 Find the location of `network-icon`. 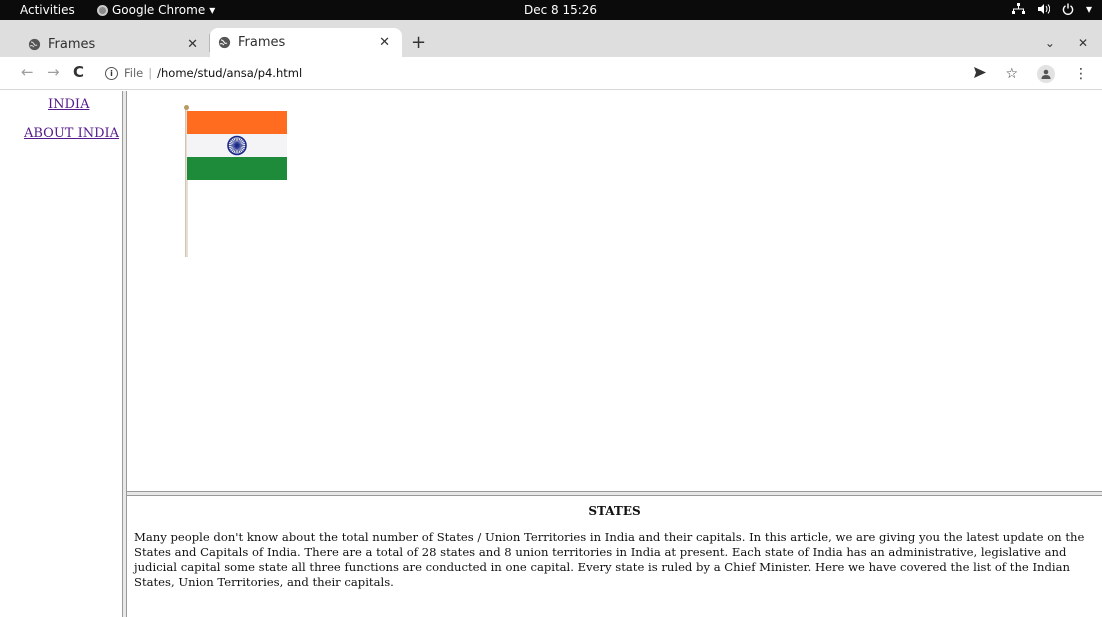

network-icon is located at coordinates (1018, 9).